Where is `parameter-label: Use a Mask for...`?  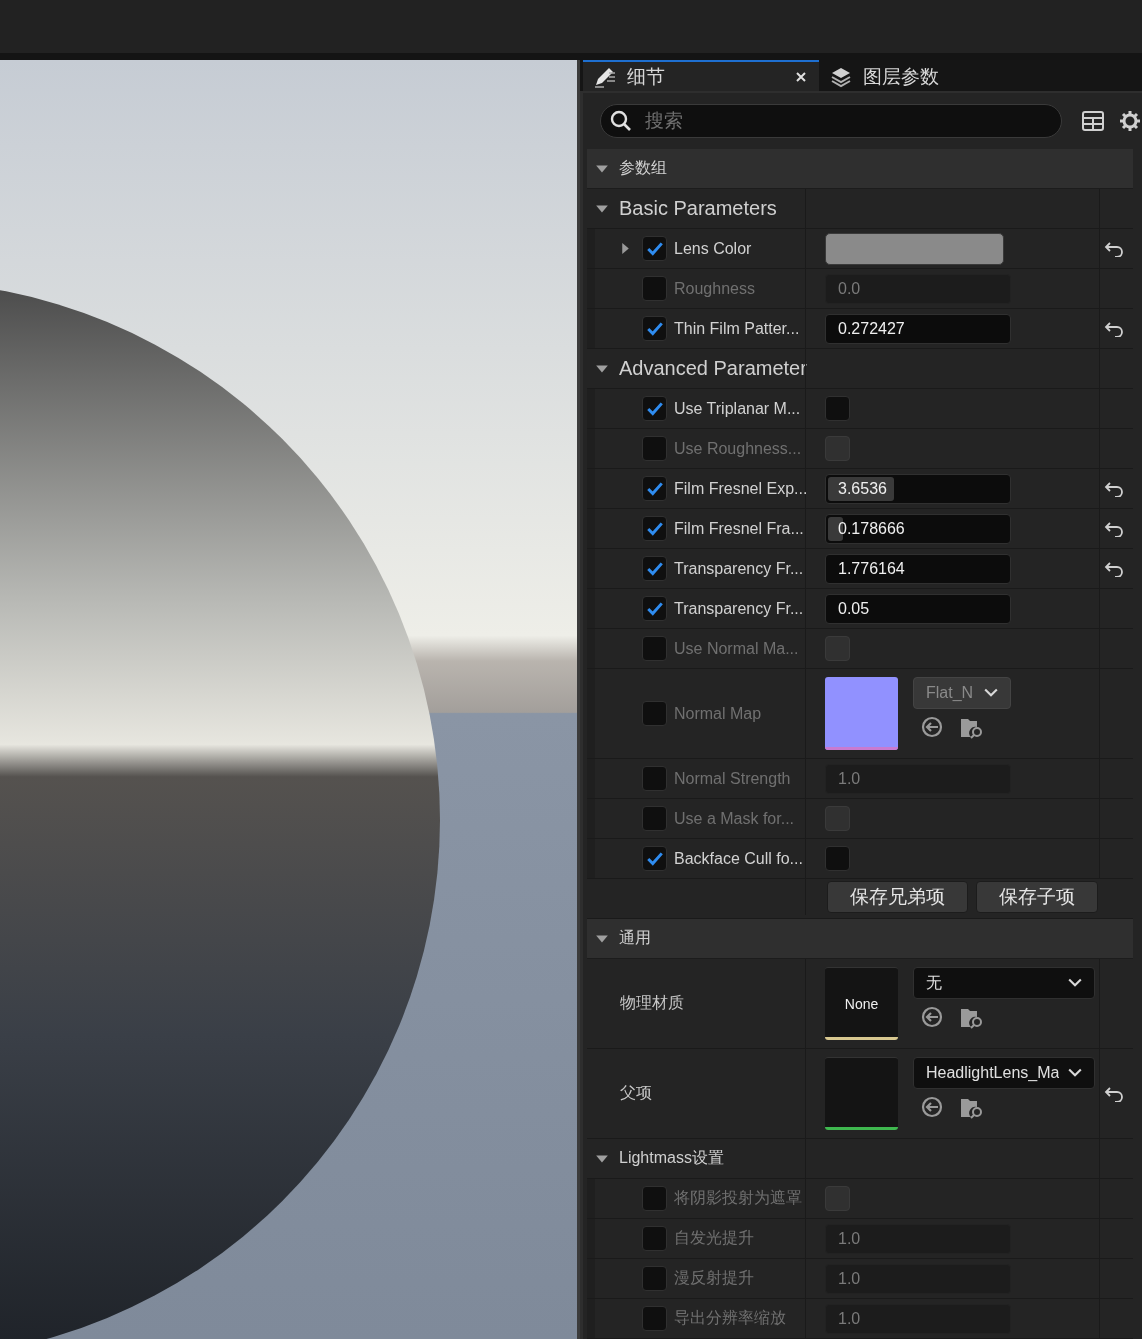 parameter-label: Use a Mask for... is located at coordinates (734, 818).